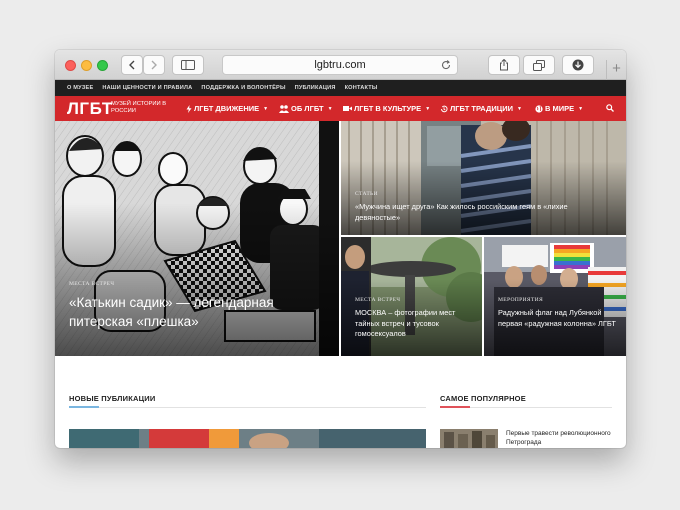 The height and width of the screenshot is (510, 680). What do you see at coordinates (559, 108) in the screenshot?
I see `nav-item-world: В МИРЕ ▼` at bounding box center [559, 108].